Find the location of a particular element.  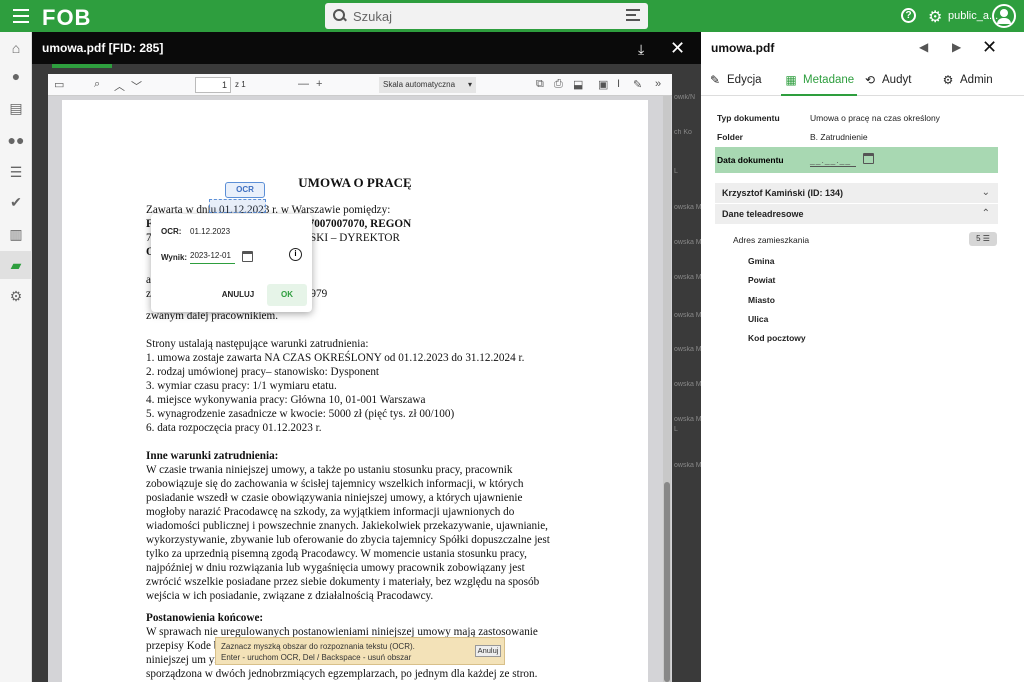

panel-tabs: ✎ Edycja ▦ Metadane ⟲ Audyt ⚙ Admin is located at coordinates (862, 80).